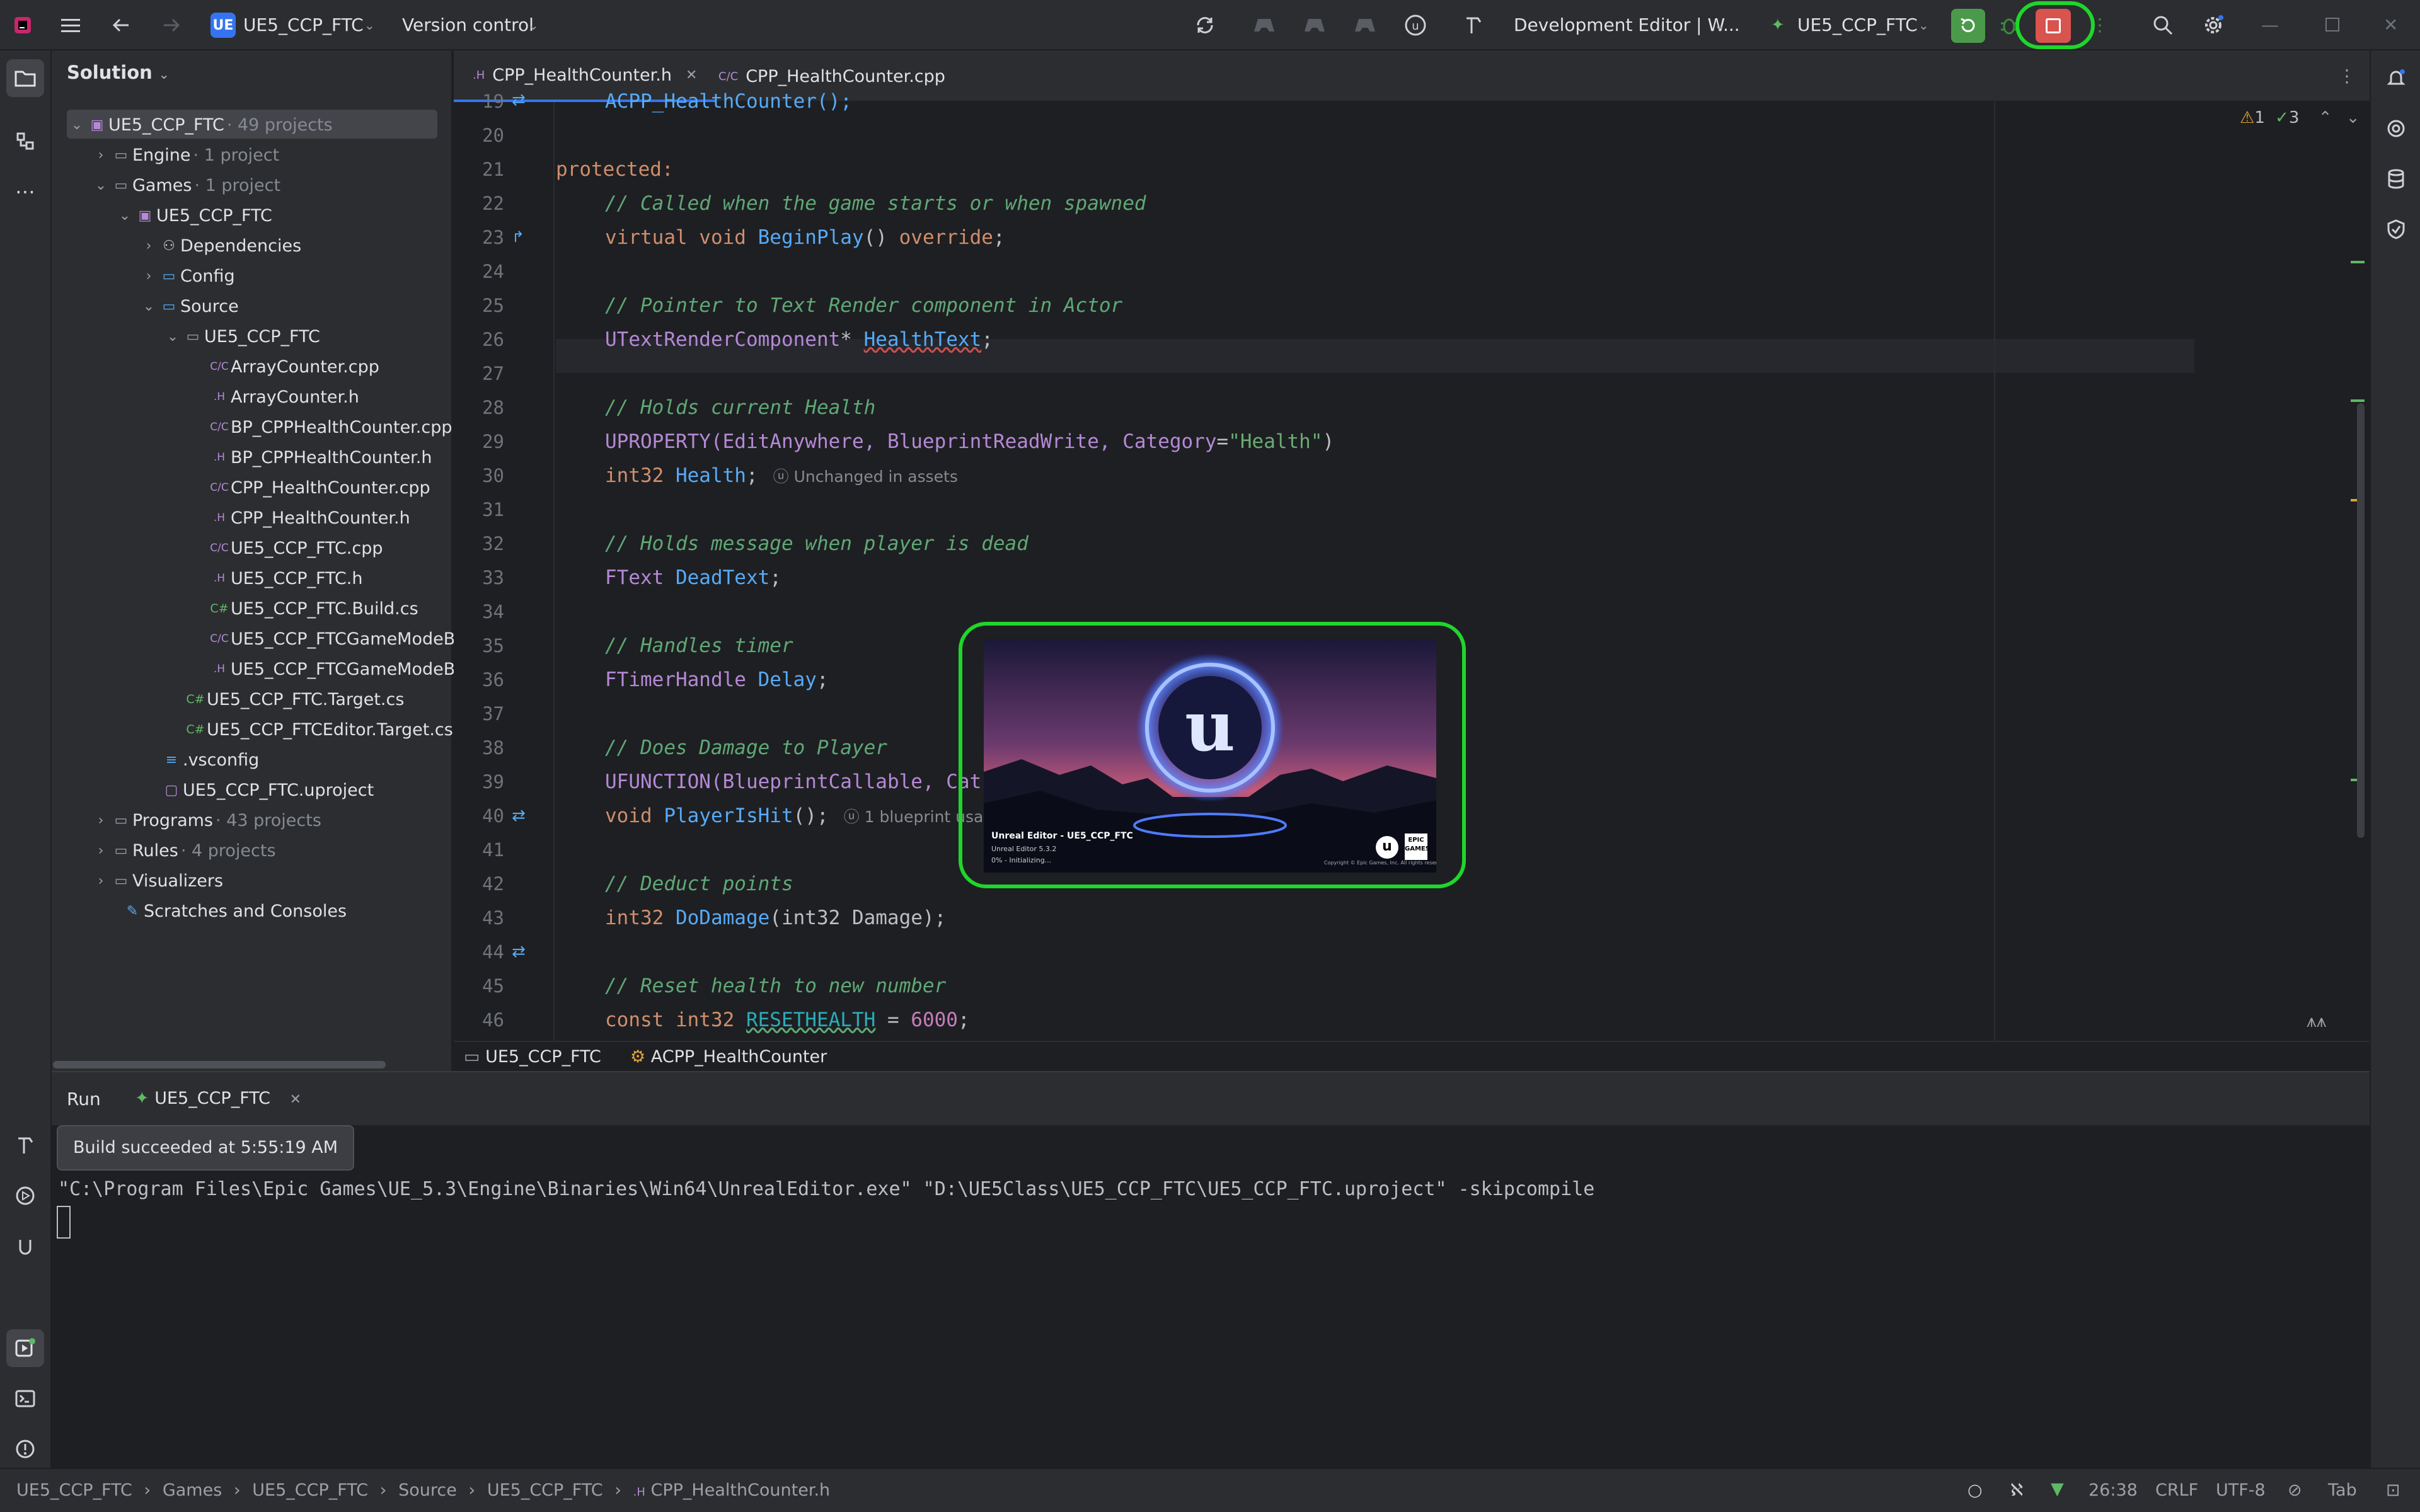 This screenshot has width=2420, height=1512. What do you see at coordinates (210, 760) in the screenshot?
I see `tree-item-file: ≡ .vsconfig` at bounding box center [210, 760].